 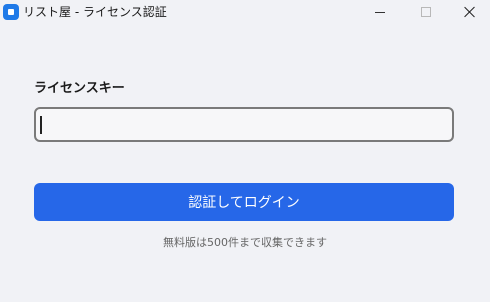 I want to click on minimize-icon, so click(x=380, y=12).